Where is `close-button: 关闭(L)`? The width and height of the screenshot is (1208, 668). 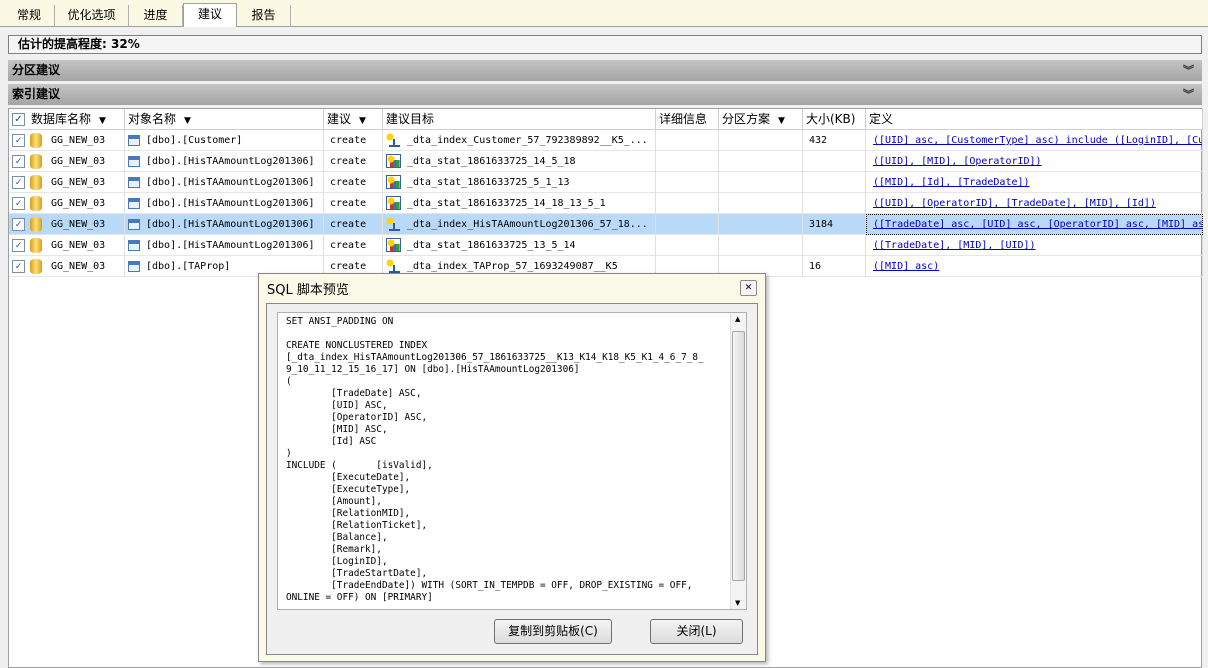 close-button: 关闭(L) is located at coordinates (696, 631).